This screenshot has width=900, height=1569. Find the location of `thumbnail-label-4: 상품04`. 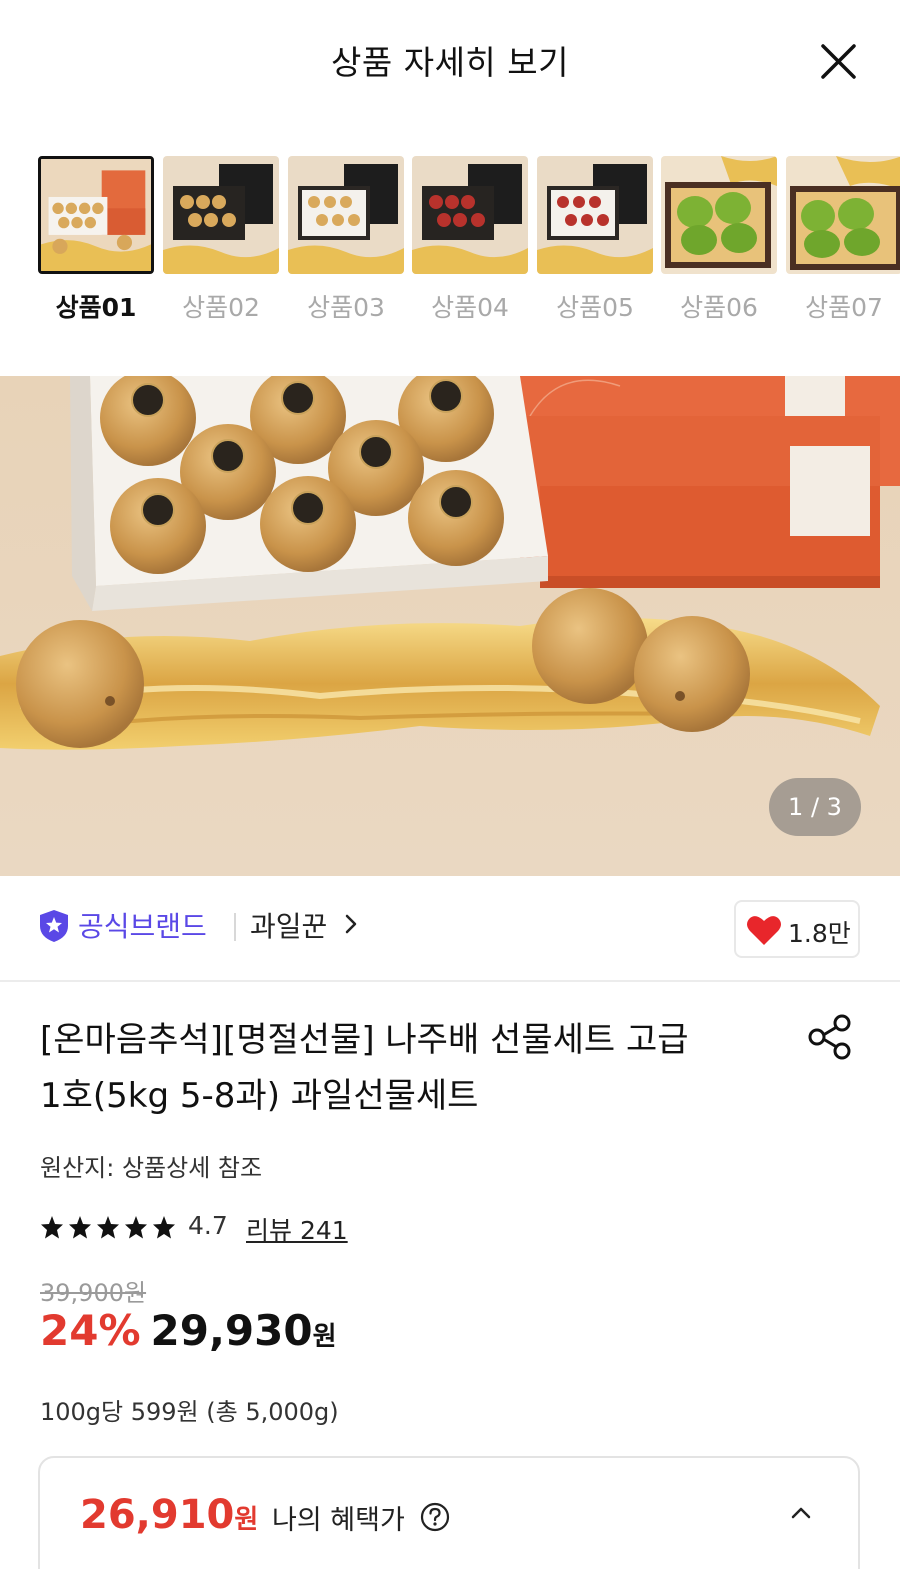

thumbnail-label-4: 상품04 is located at coordinates (470, 306).